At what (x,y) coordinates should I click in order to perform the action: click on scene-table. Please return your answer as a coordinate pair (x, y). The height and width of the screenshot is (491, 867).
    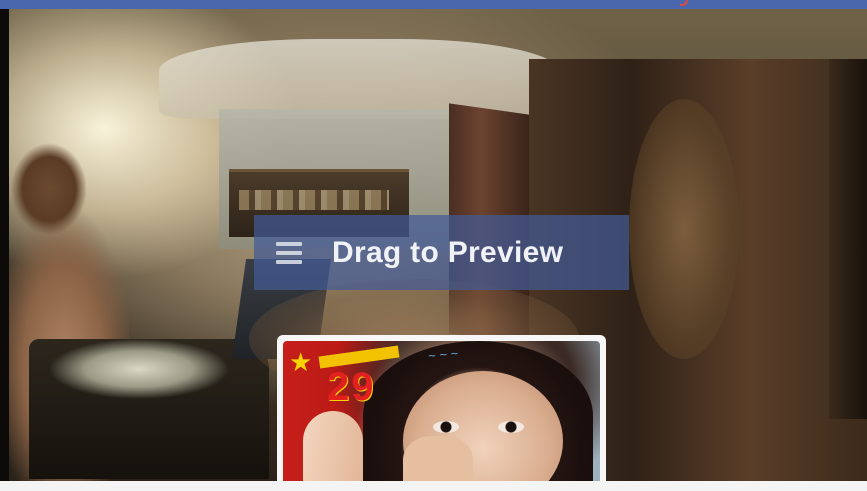
    Looking at the image, I should click on (149, 409).